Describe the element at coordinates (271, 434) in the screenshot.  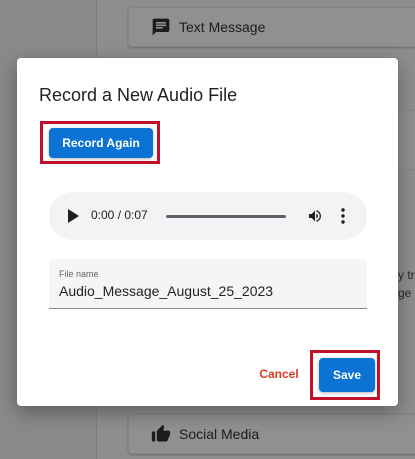
I see `social-media-card: Social Media` at that location.